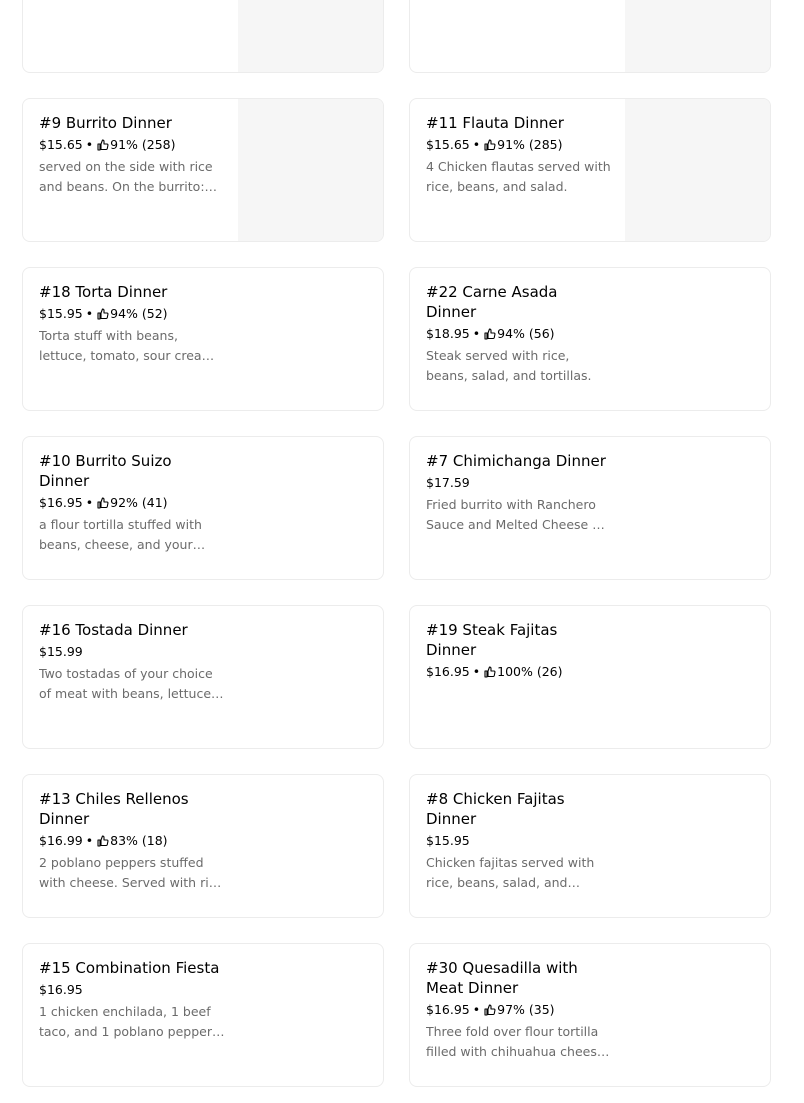 This screenshot has height=1103, width=804. What do you see at coordinates (105, 471) in the screenshot?
I see `menu-item-title: #10 Burrito Suizo Dinner` at bounding box center [105, 471].